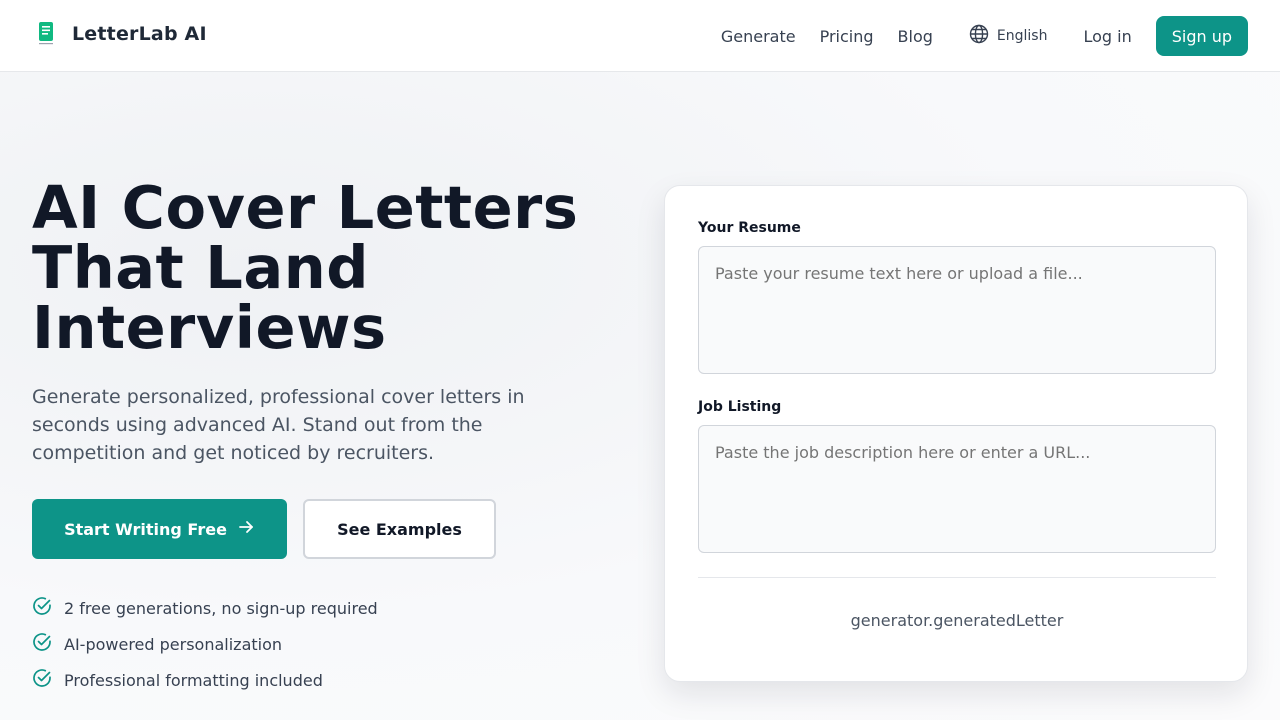 This screenshot has width=1280, height=720. Describe the element at coordinates (241, 529) in the screenshot. I see `arrow-right-icon` at that location.